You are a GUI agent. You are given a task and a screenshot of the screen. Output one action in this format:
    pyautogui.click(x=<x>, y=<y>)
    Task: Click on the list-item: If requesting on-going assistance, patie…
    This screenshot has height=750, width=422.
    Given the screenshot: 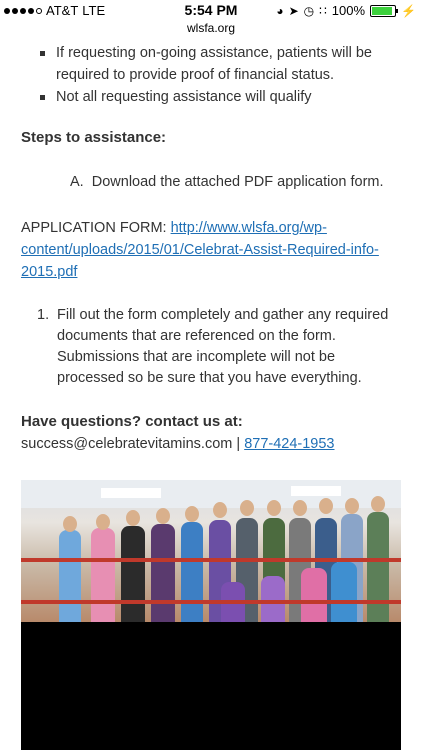 What is the action you would take?
    pyautogui.click(x=214, y=64)
    